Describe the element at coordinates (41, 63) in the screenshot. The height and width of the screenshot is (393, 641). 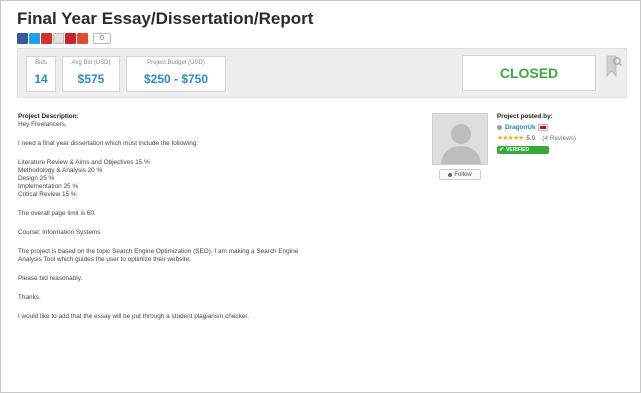
I see `bids-label: Bids` at that location.